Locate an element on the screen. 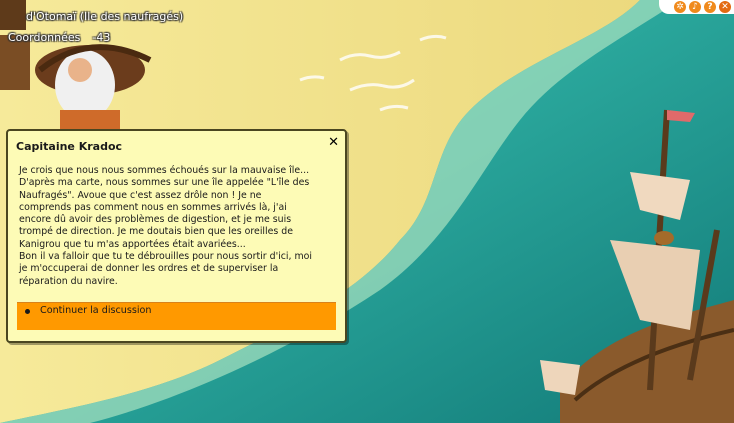 This screenshot has width=734, height=423. coordinates-readout: Coordonnées -43 is located at coordinates (59, 37).